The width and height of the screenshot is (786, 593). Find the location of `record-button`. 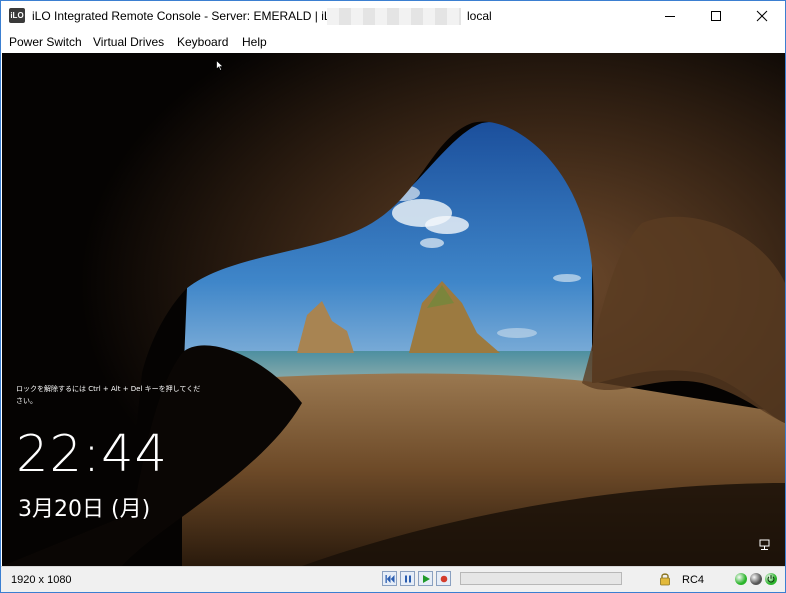

record-button is located at coordinates (443, 578).